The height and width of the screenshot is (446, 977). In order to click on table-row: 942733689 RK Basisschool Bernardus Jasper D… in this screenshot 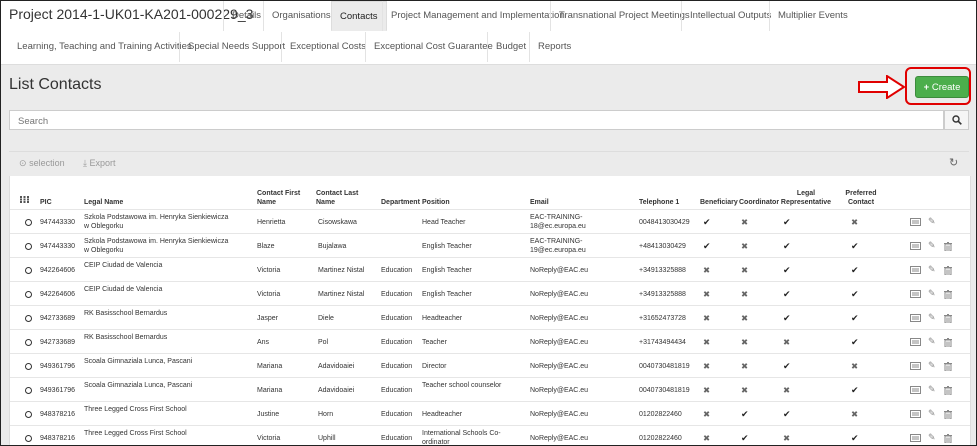, I will do `click(490, 317)`.